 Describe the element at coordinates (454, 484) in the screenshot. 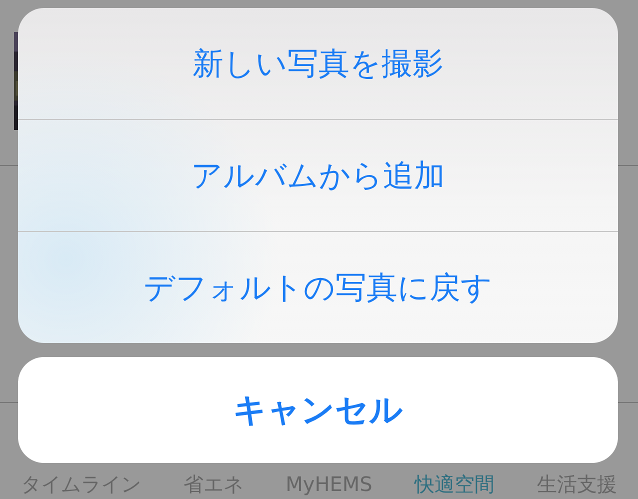

I see `tab: 快適空間` at that location.